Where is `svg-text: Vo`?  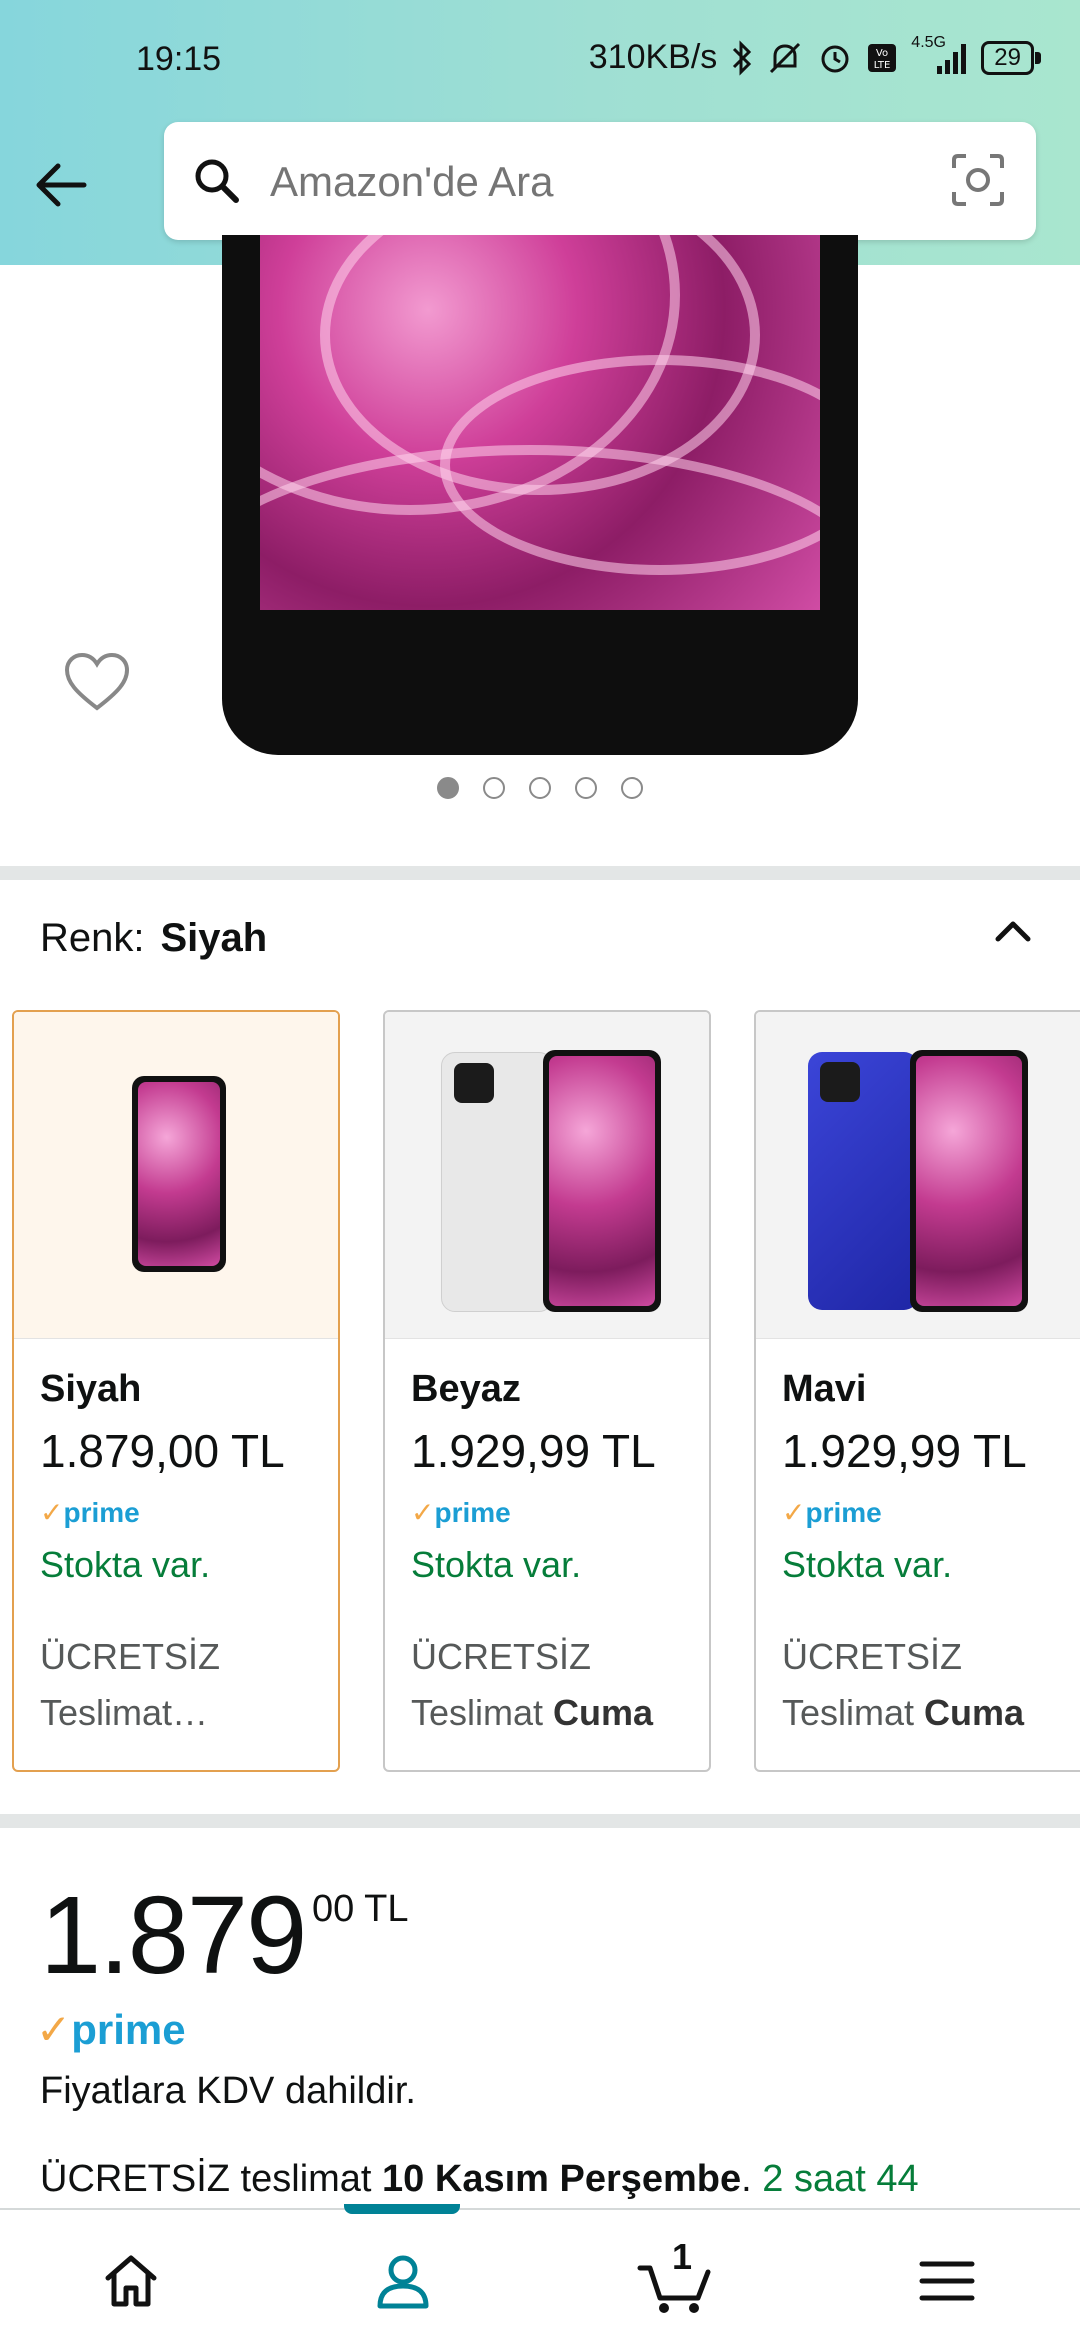
svg-text: Vo is located at coordinates (882, 53).